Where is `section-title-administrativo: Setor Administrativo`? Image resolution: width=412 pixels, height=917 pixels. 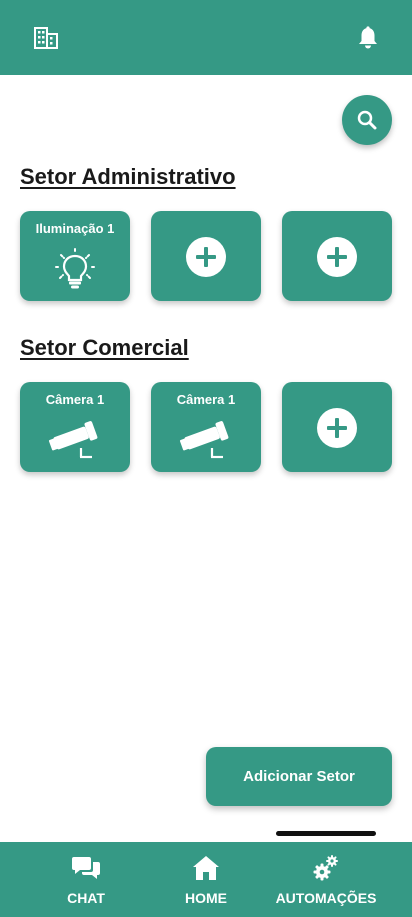
section-title-administrativo: Setor Administrativo is located at coordinates (128, 176).